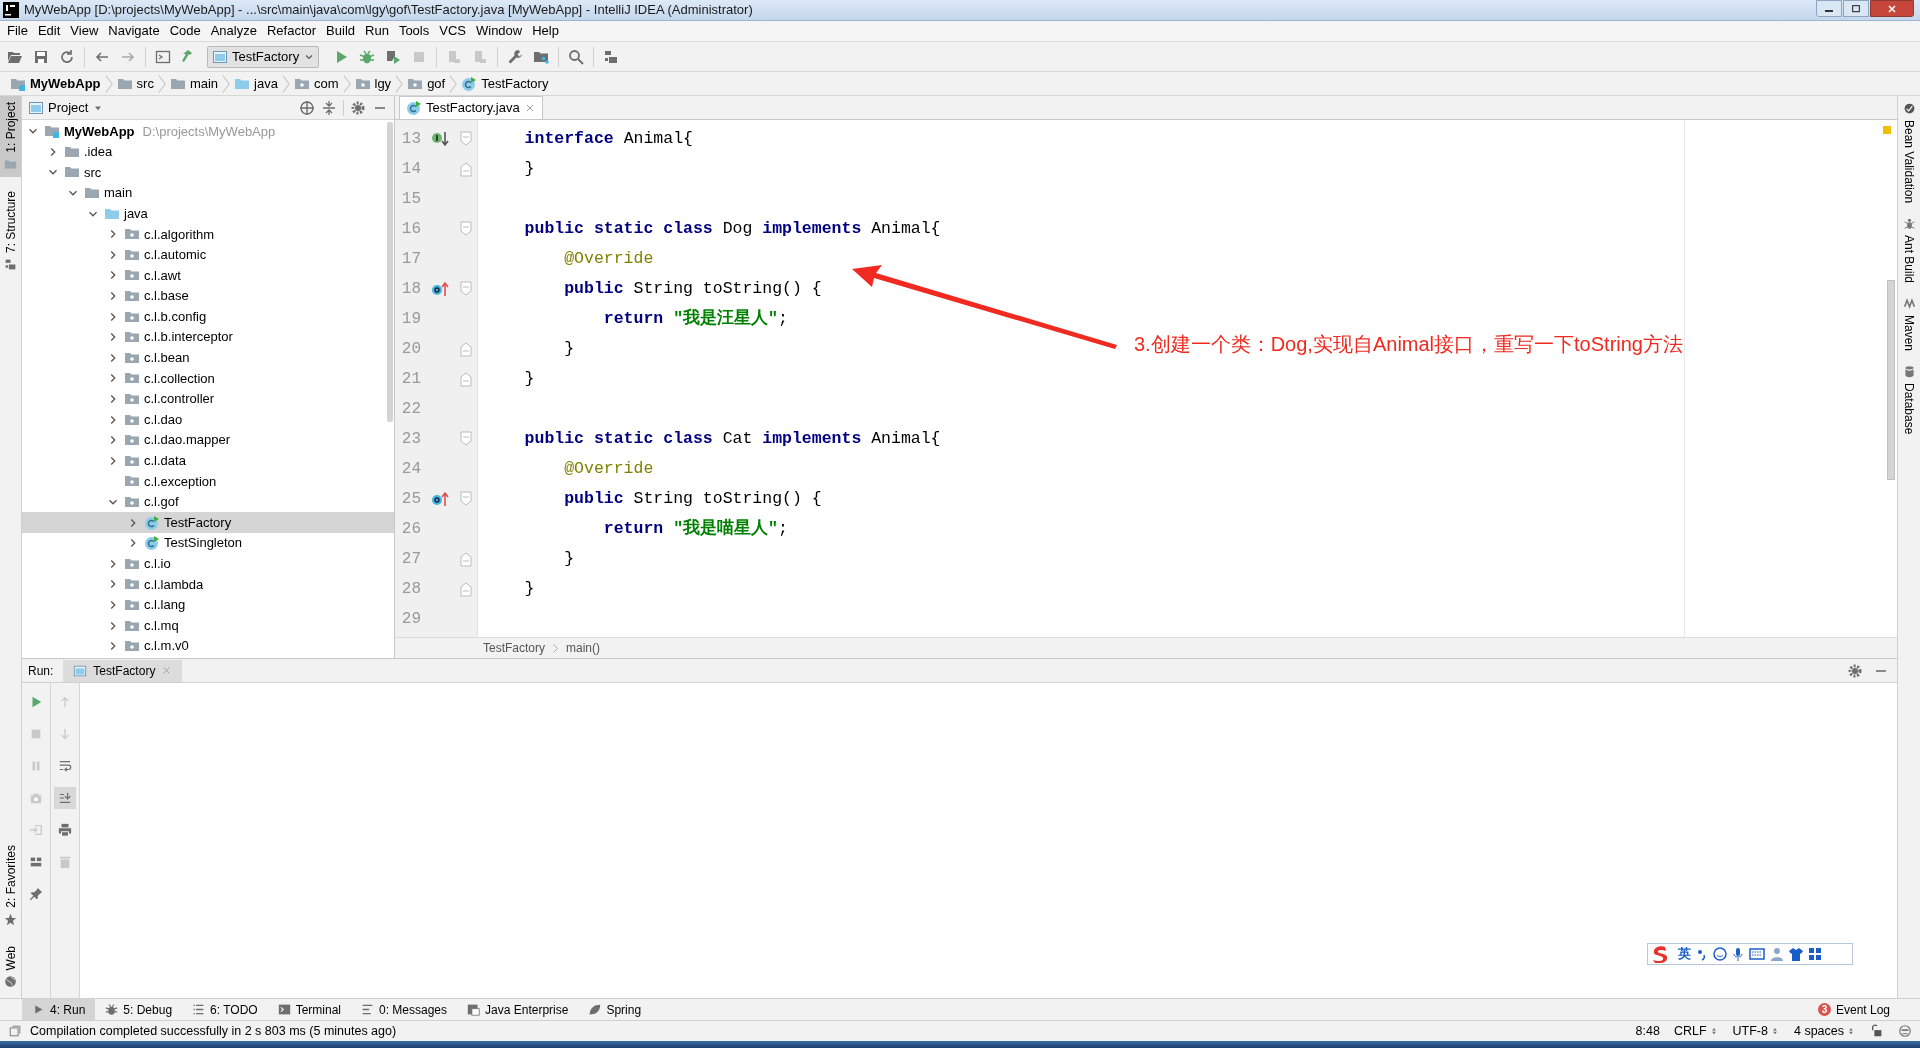 The height and width of the screenshot is (1048, 1920). Describe the element at coordinates (84, 31) in the screenshot. I see `menu-item: View` at that location.